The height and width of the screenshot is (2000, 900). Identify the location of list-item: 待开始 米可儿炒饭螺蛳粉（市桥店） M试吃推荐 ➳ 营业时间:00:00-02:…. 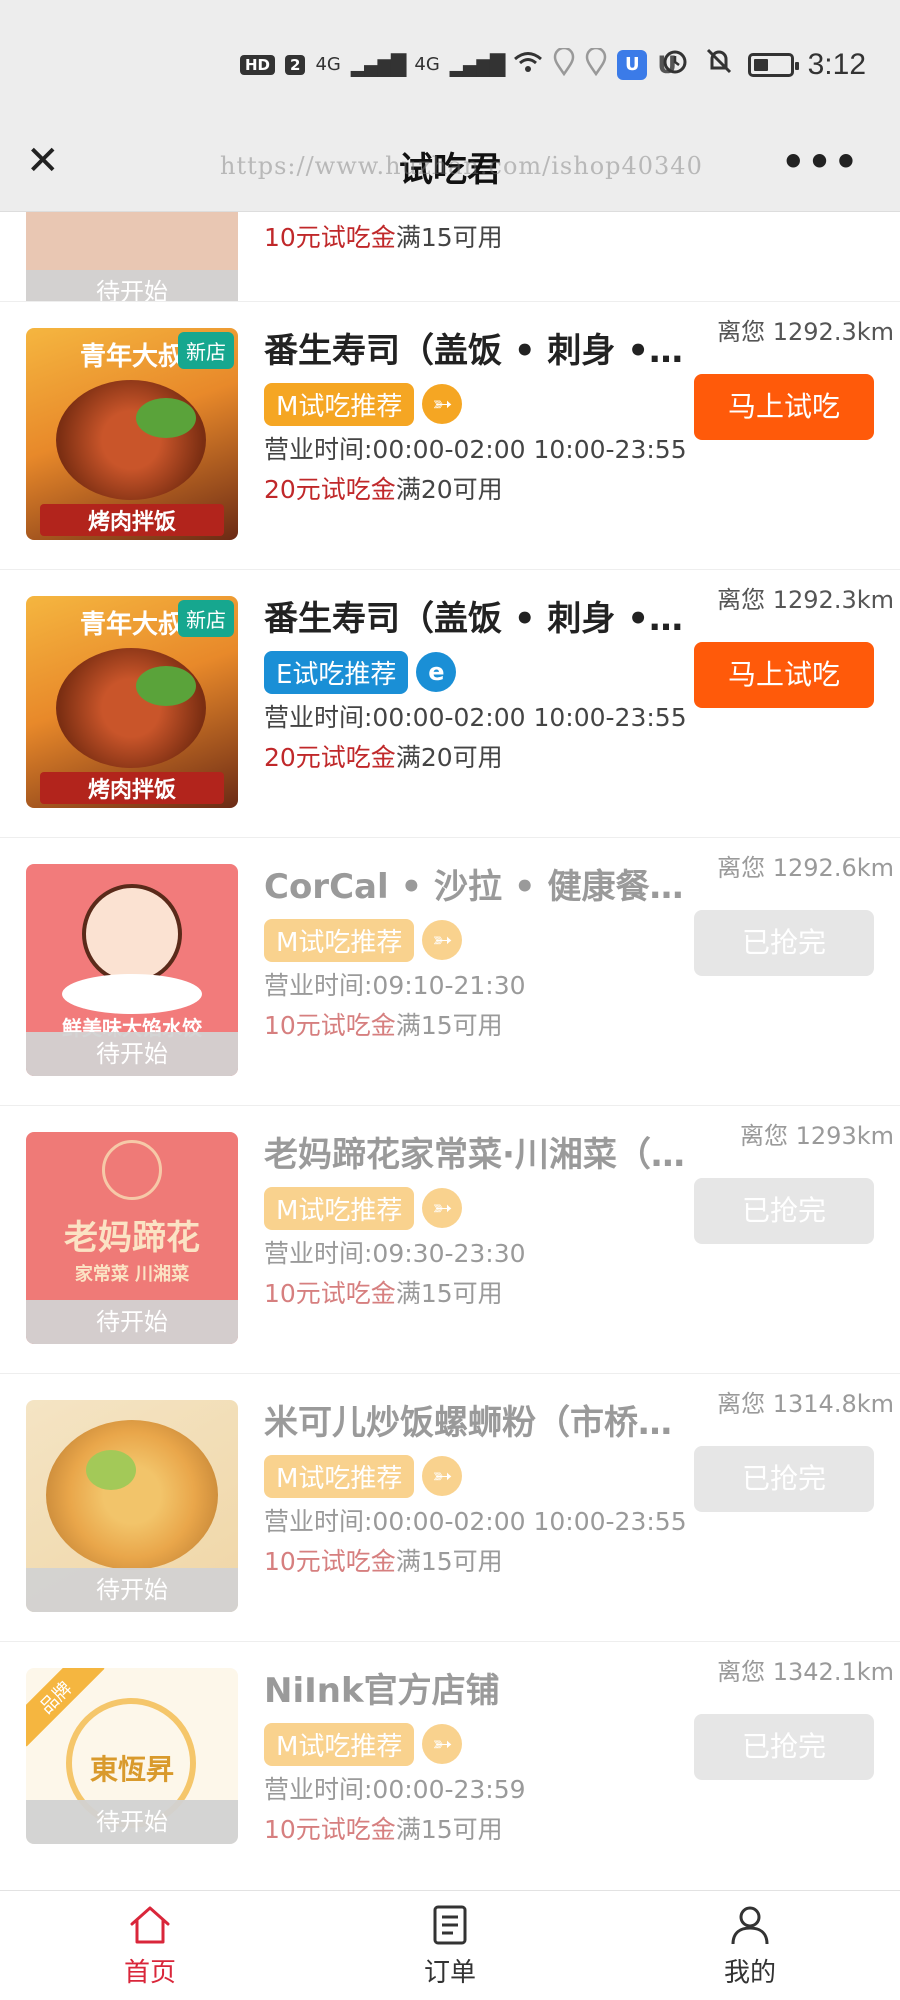
(450, 1508).